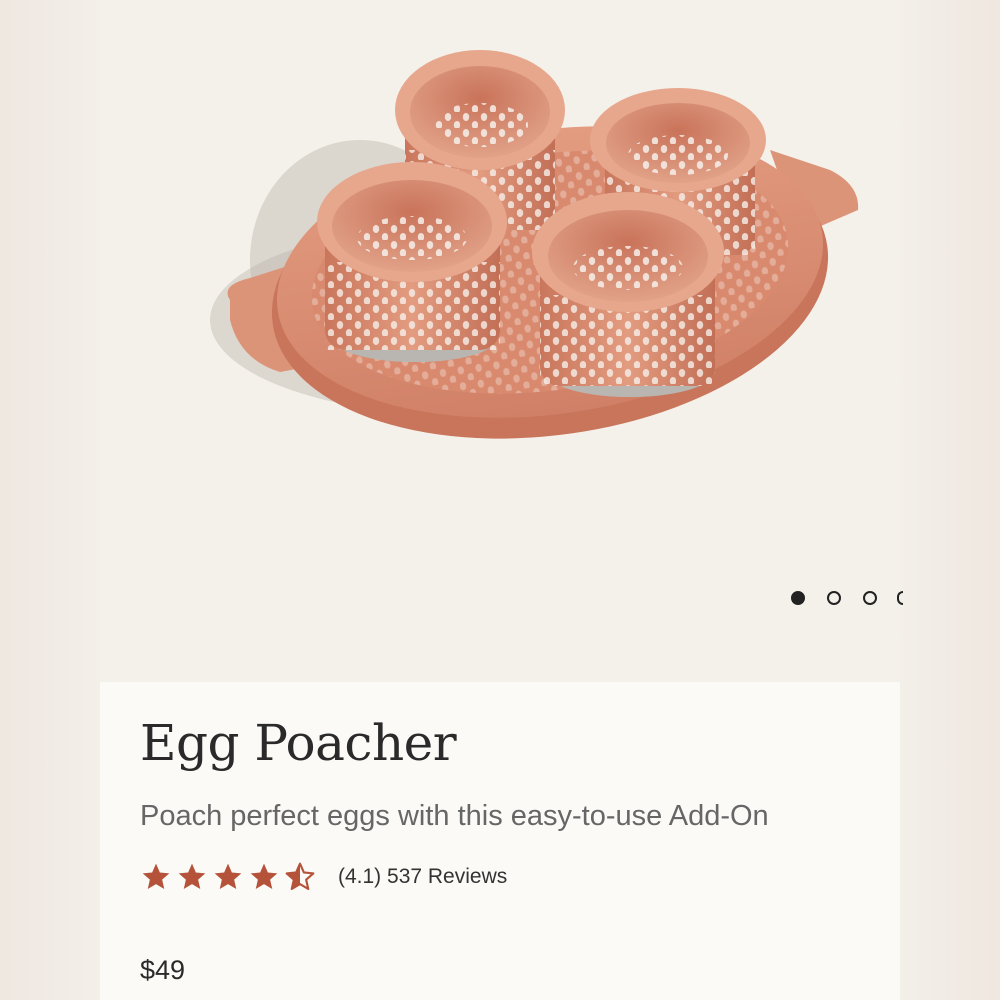  I want to click on carousel-dot-active, so click(798, 598).